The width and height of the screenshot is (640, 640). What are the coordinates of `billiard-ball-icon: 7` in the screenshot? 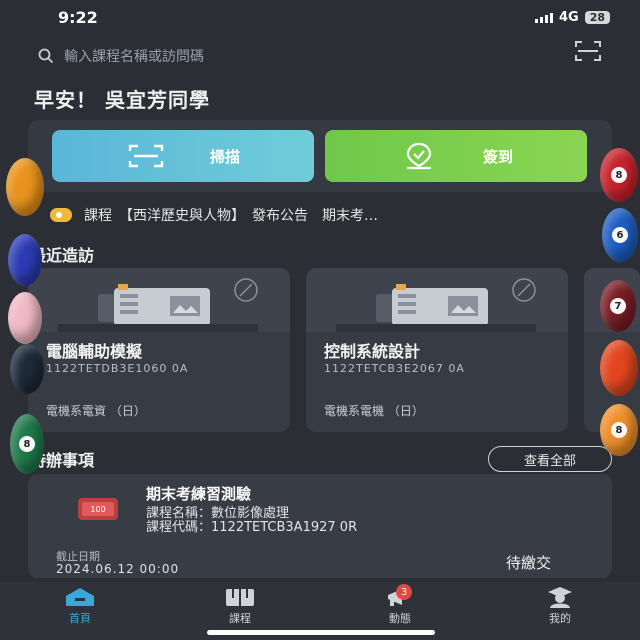 It's located at (618, 306).